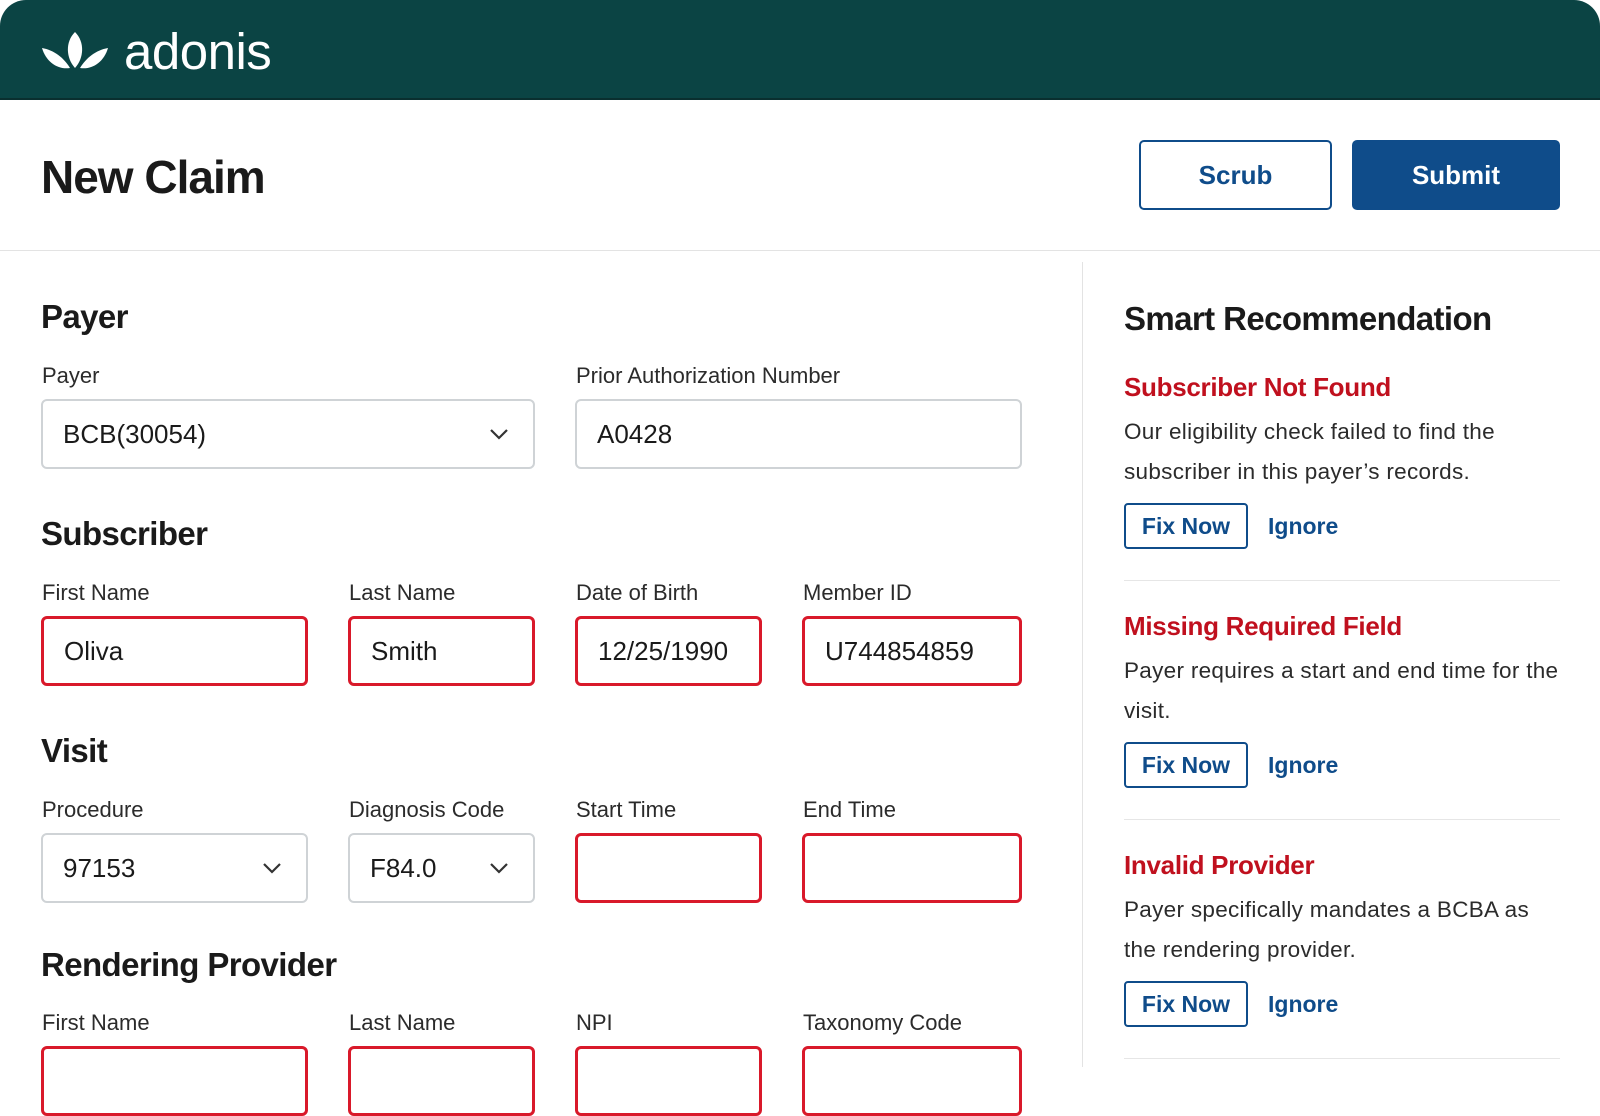 This screenshot has width=1600, height=1116. I want to click on procedure-label: Procedure, so click(93, 809).